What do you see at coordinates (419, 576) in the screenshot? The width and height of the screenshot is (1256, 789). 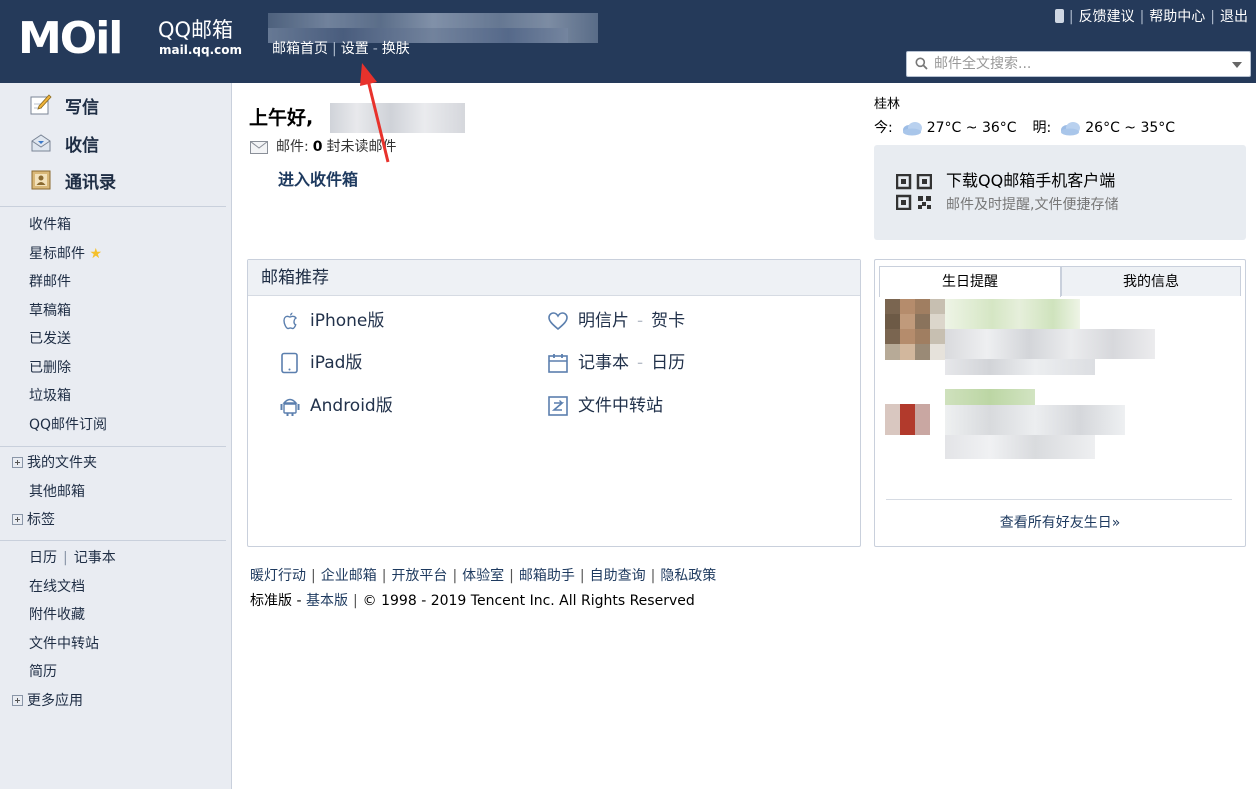 I see `footer-link-open-platform: 开放平台` at bounding box center [419, 576].